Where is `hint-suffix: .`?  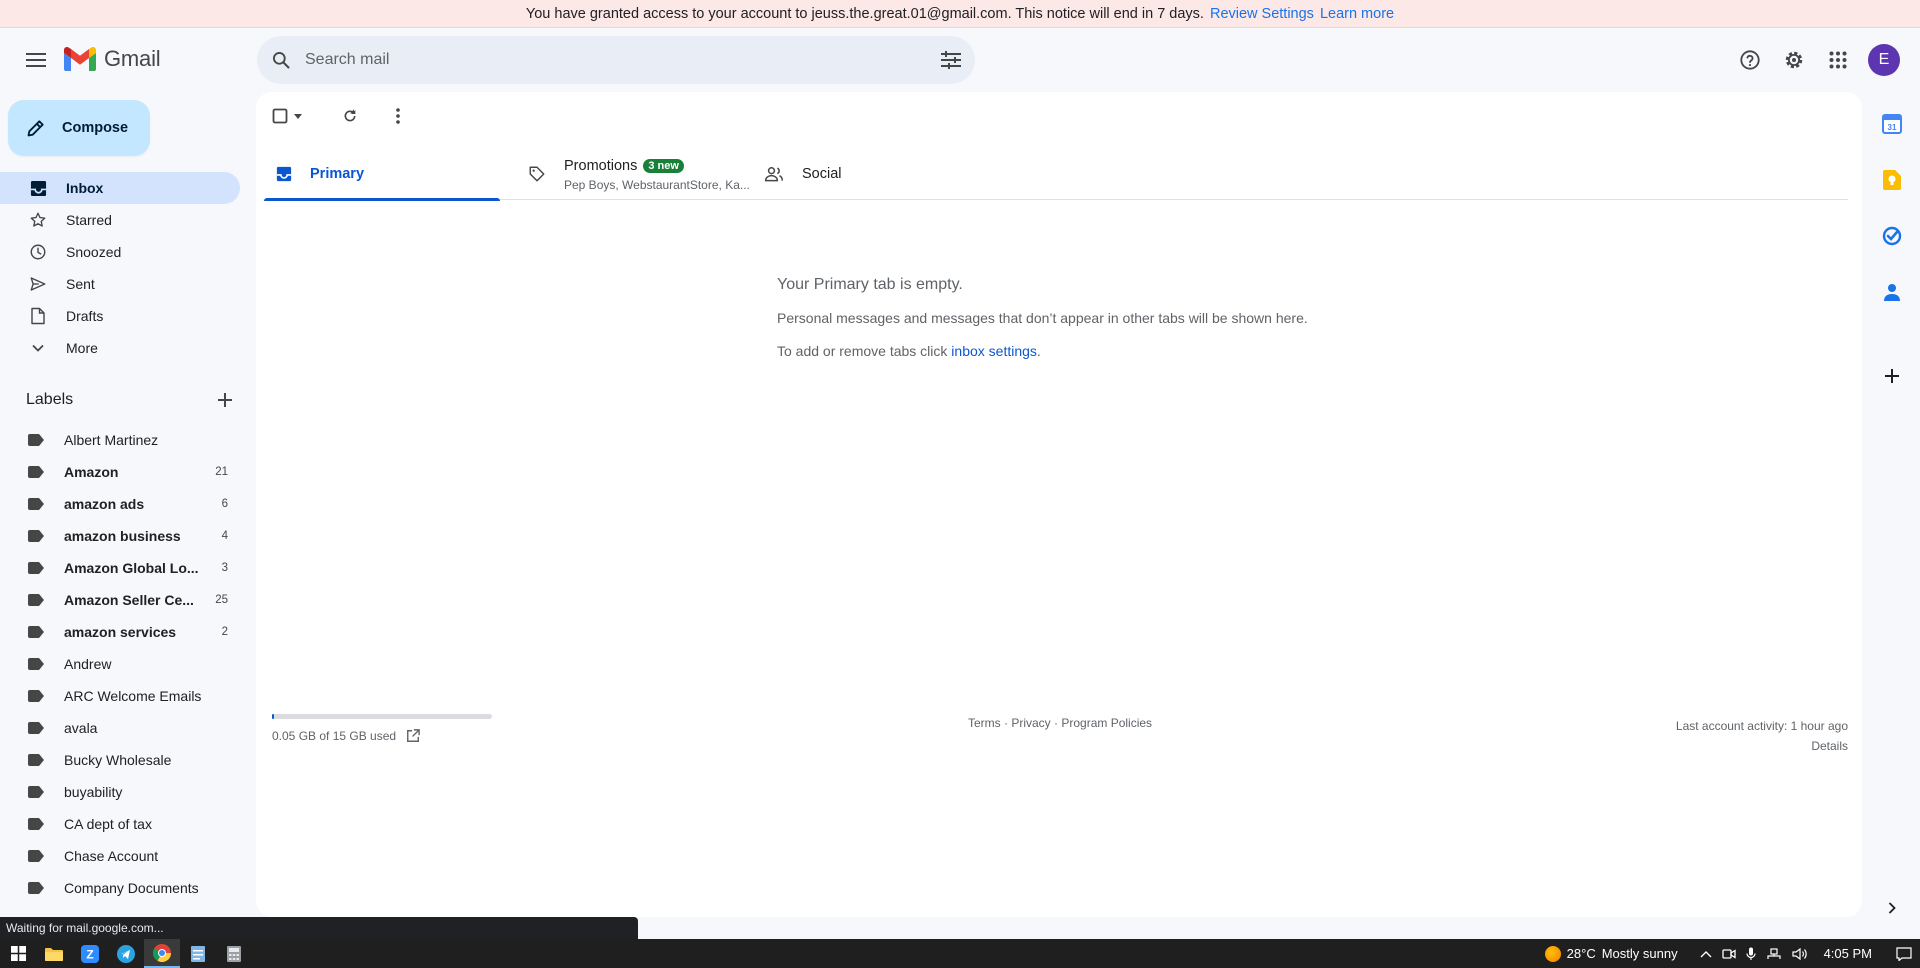
hint-suffix: . is located at coordinates (1038, 351).